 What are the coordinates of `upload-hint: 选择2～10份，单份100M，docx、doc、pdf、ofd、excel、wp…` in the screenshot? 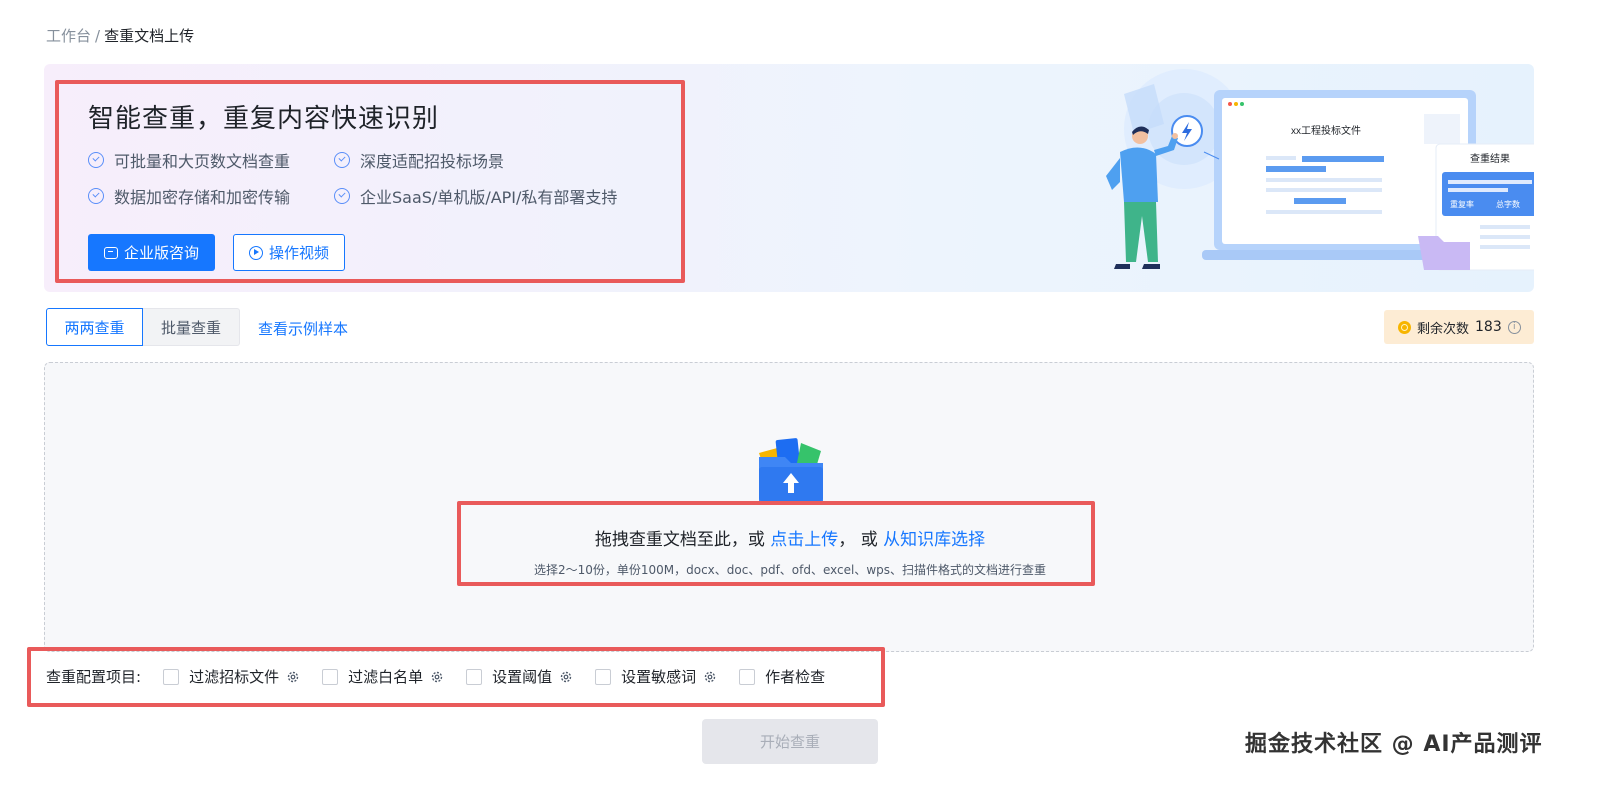 It's located at (790, 570).